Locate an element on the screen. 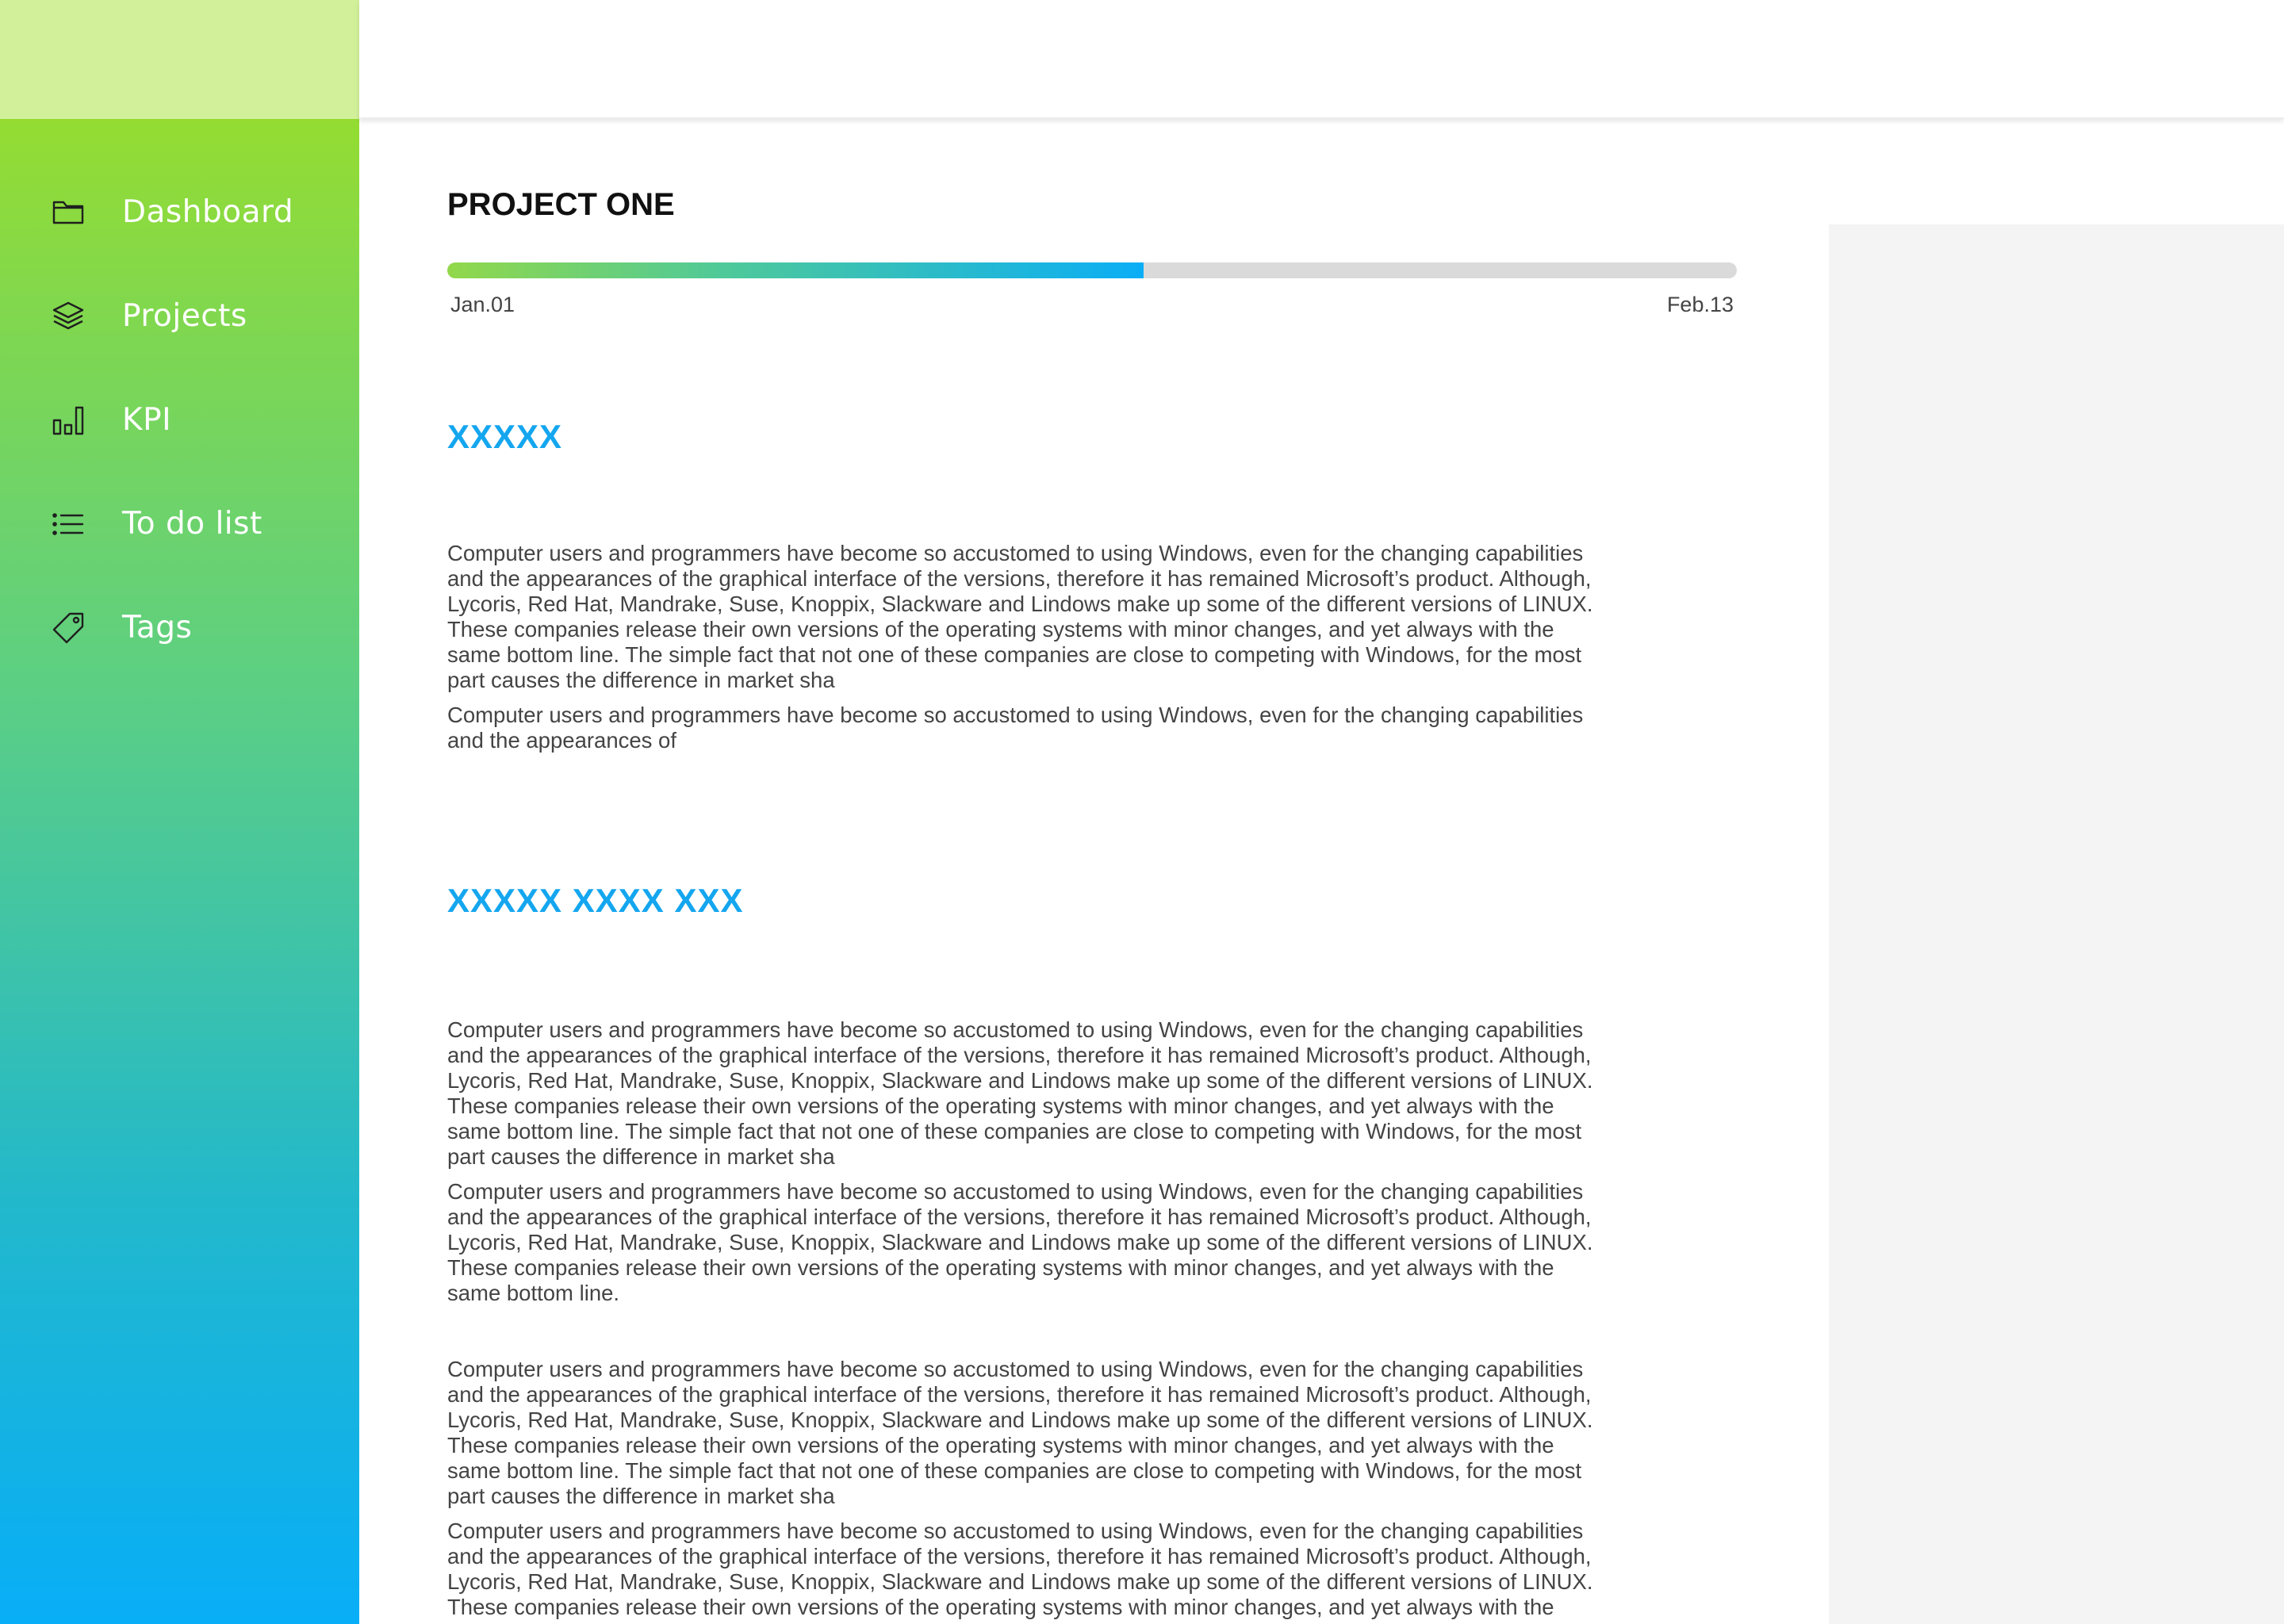 The image size is (2284, 1624). sidebar-item-label: KPI is located at coordinates (147, 420).